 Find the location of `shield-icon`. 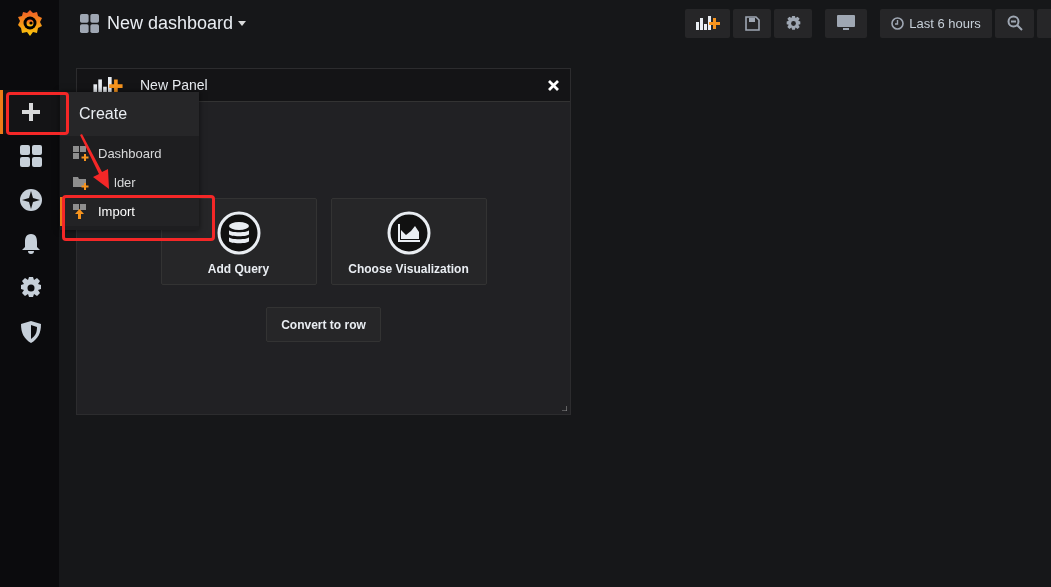

shield-icon is located at coordinates (31, 332).